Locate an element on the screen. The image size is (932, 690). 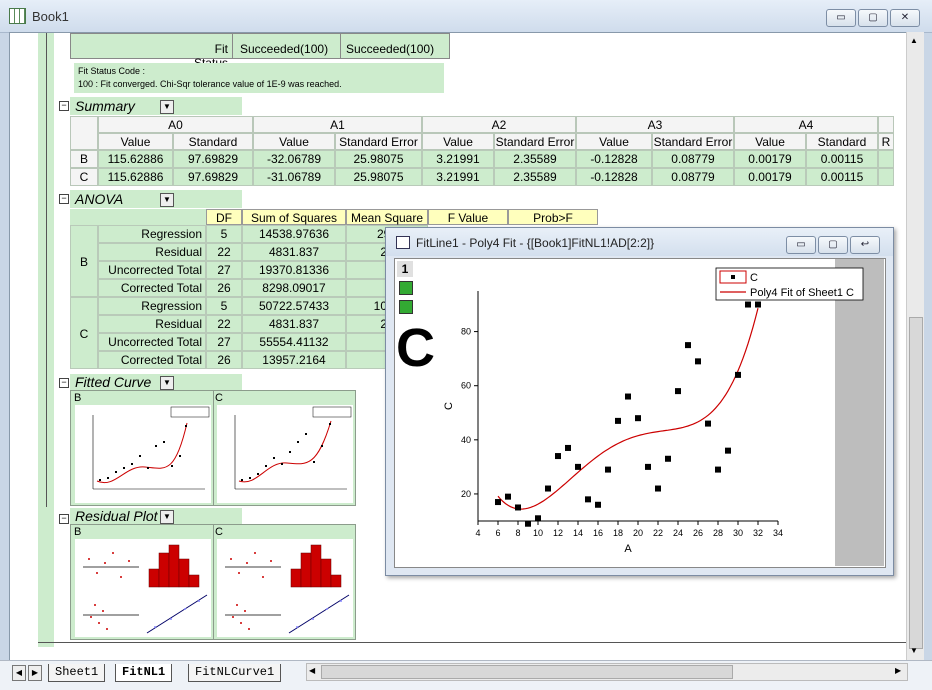
fitted-curve-panel: B C is located at coordinates (213, 448).